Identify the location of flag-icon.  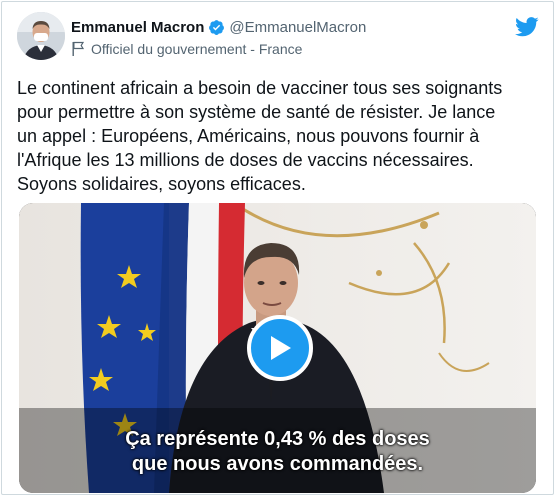
(78, 48).